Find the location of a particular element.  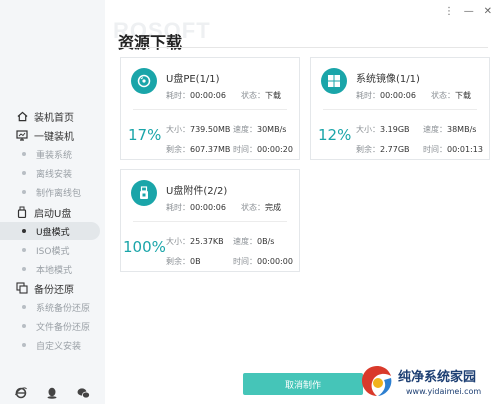

progress-percent: 12% is located at coordinates (335, 135).